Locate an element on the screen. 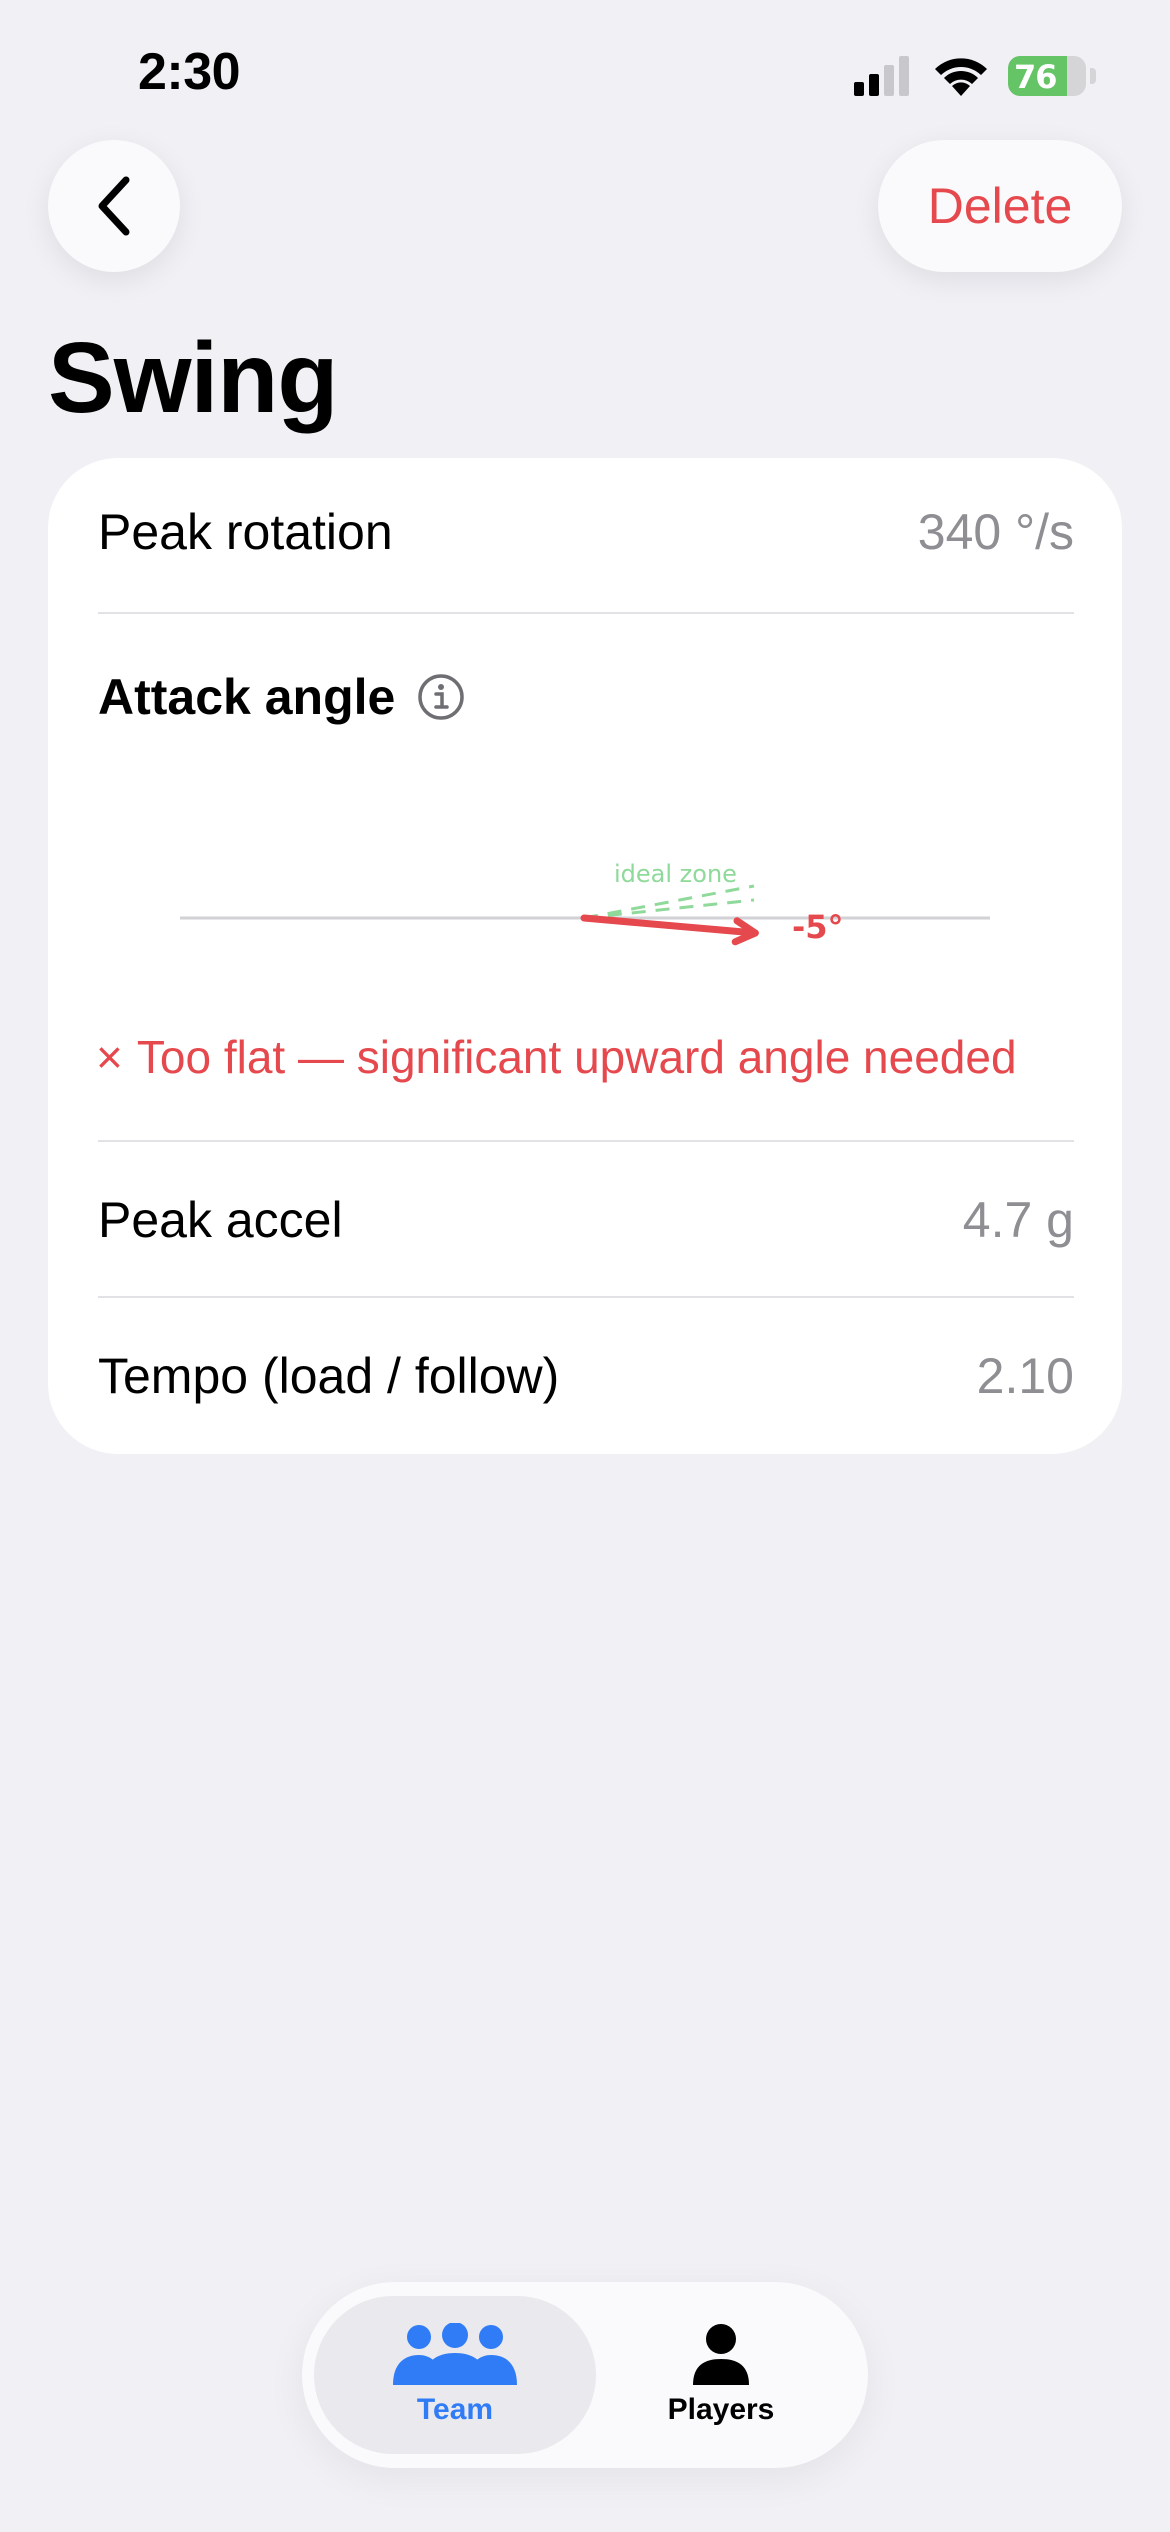 The image size is (1170, 2532). person-icon is located at coordinates (721, 2354).